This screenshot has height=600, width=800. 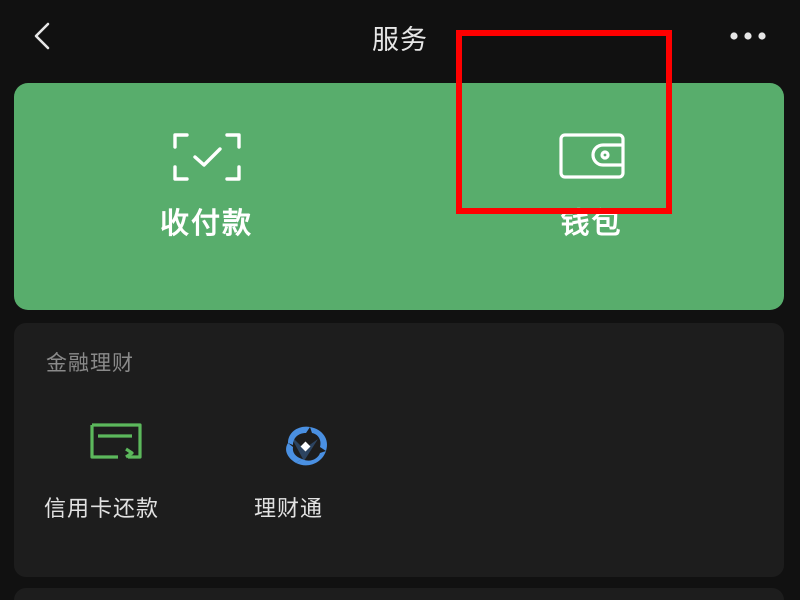 I want to click on scan-check-icon, so click(x=206, y=157).